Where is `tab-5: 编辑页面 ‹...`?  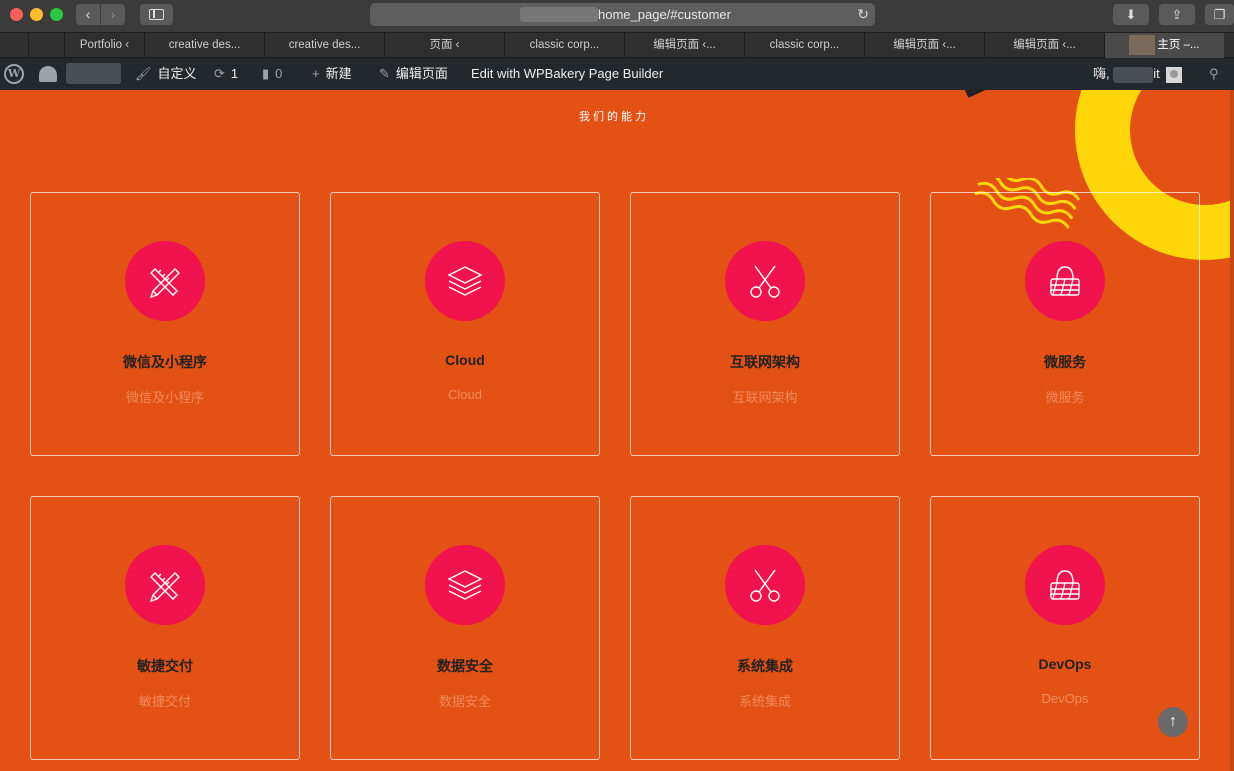
tab-5: 编辑页面 ‹... is located at coordinates (684, 45).